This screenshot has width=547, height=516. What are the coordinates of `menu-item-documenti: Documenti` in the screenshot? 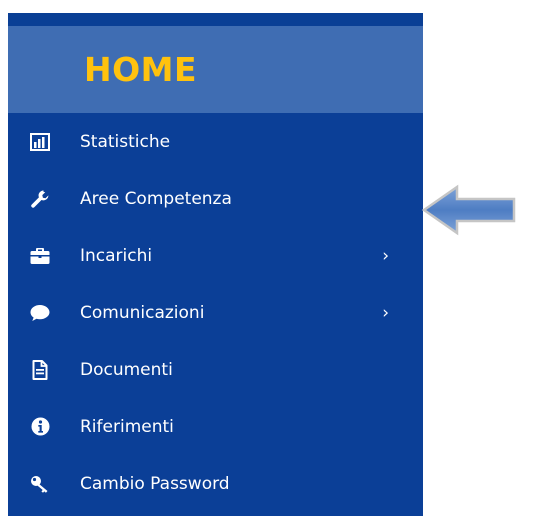 It's located at (215, 369).